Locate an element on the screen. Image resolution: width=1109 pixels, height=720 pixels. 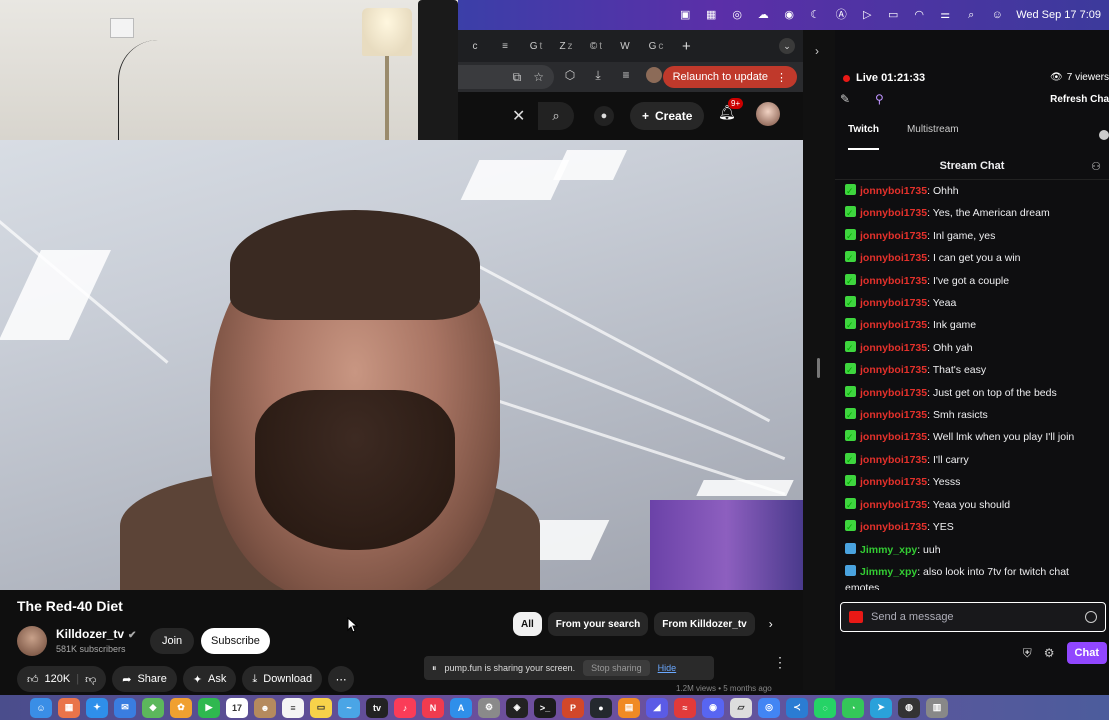
terminal-icon: >_ is located at coordinates (545, 707).